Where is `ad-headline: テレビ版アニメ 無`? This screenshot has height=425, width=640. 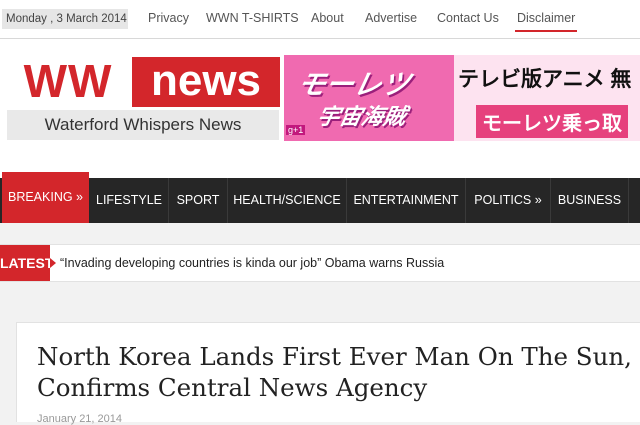
ad-headline: テレビ版アニメ 無 is located at coordinates (545, 79).